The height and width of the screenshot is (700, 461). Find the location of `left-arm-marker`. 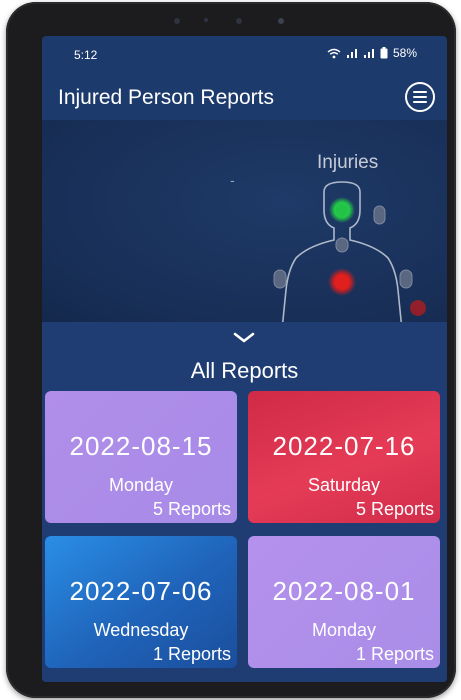

left-arm-marker is located at coordinates (280, 279).